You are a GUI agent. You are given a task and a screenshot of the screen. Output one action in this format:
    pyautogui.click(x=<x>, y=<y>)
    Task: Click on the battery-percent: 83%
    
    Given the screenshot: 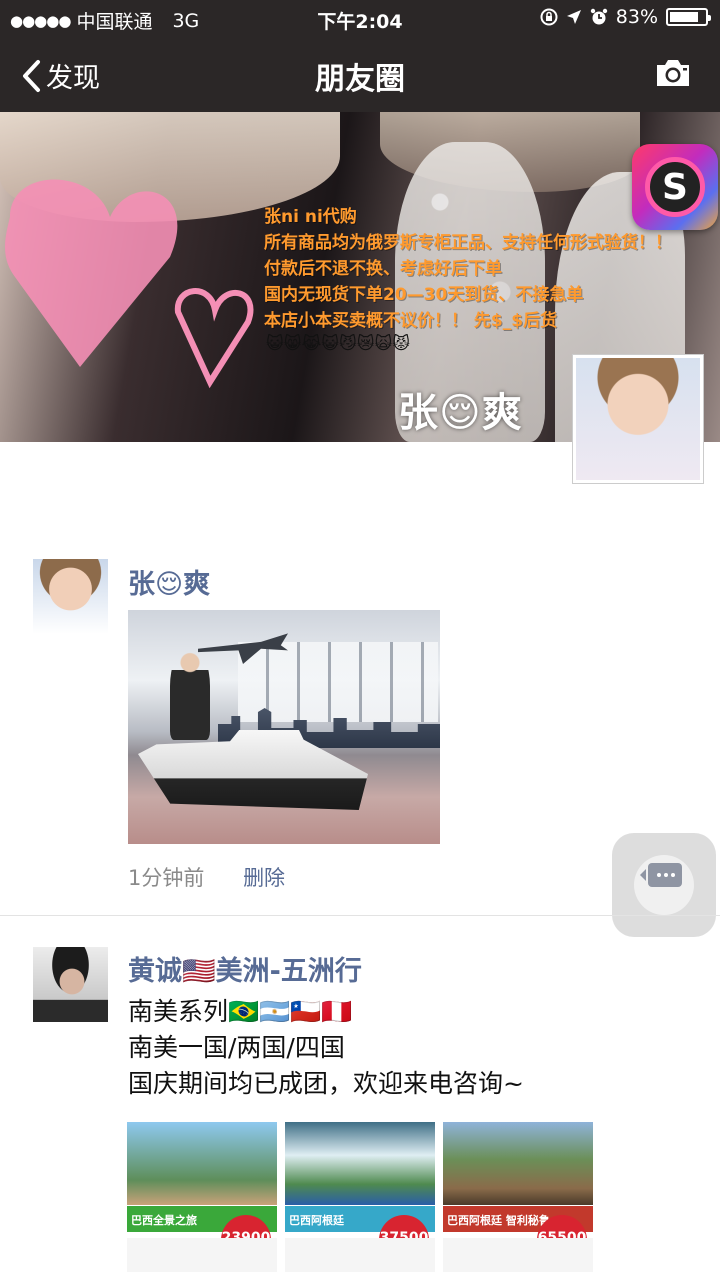 What is the action you would take?
    pyautogui.click(x=636, y=17)
    